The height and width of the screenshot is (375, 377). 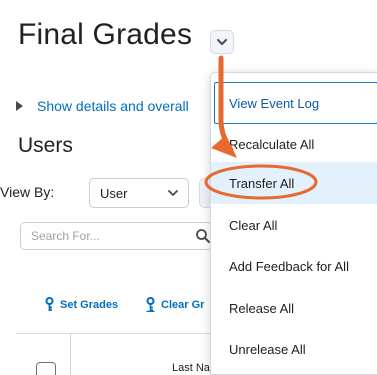 I want to click on view-by-value: User, so click(x=114, y=193).